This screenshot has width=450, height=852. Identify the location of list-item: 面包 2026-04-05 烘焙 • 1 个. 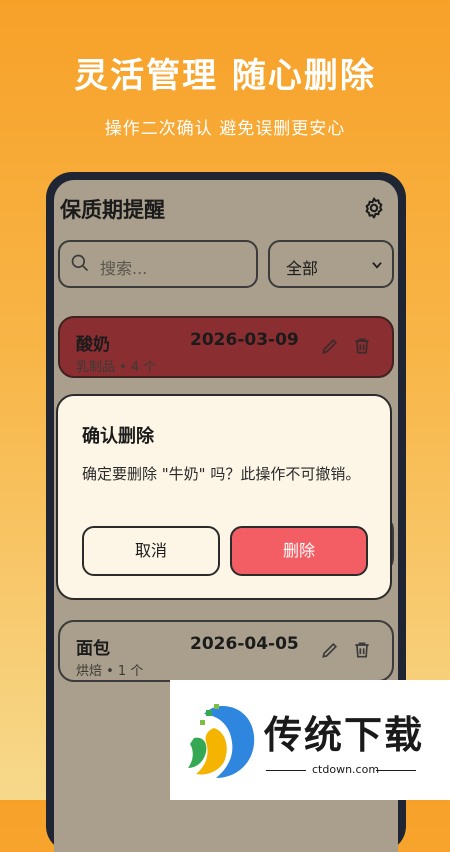
(226, 651).